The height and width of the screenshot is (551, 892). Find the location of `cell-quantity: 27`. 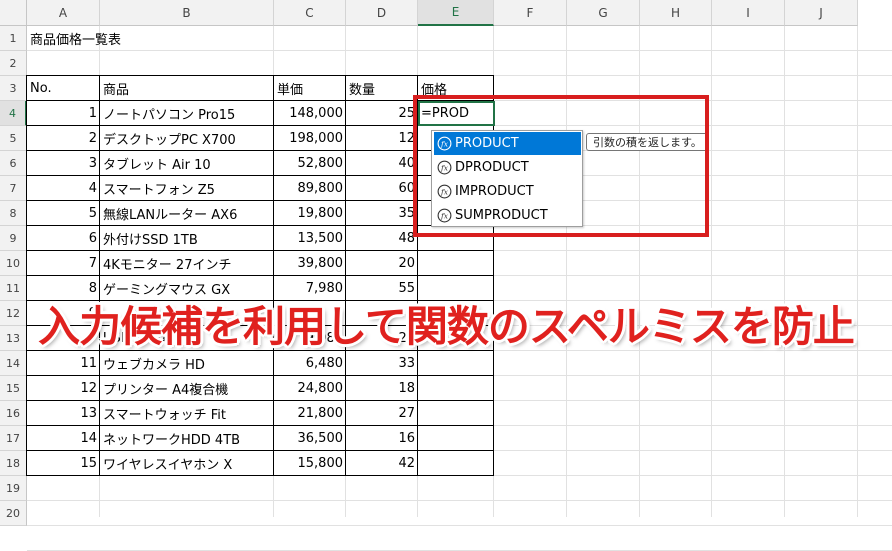

cell-quantity: 27 is located at coordinates (382, 413).